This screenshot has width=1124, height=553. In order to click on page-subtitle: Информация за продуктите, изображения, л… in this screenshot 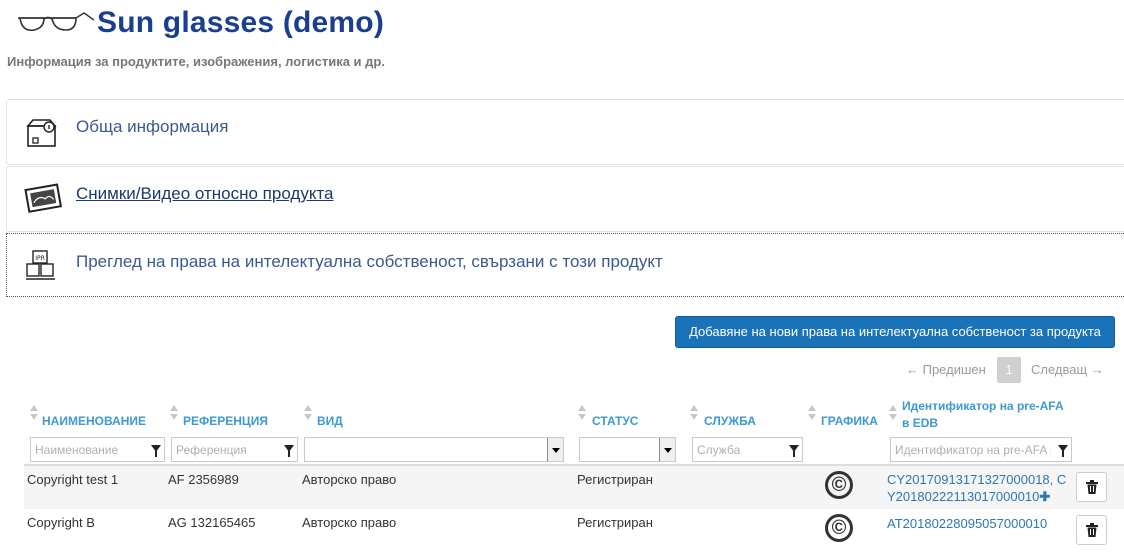, I will do `click(196, 61)`.